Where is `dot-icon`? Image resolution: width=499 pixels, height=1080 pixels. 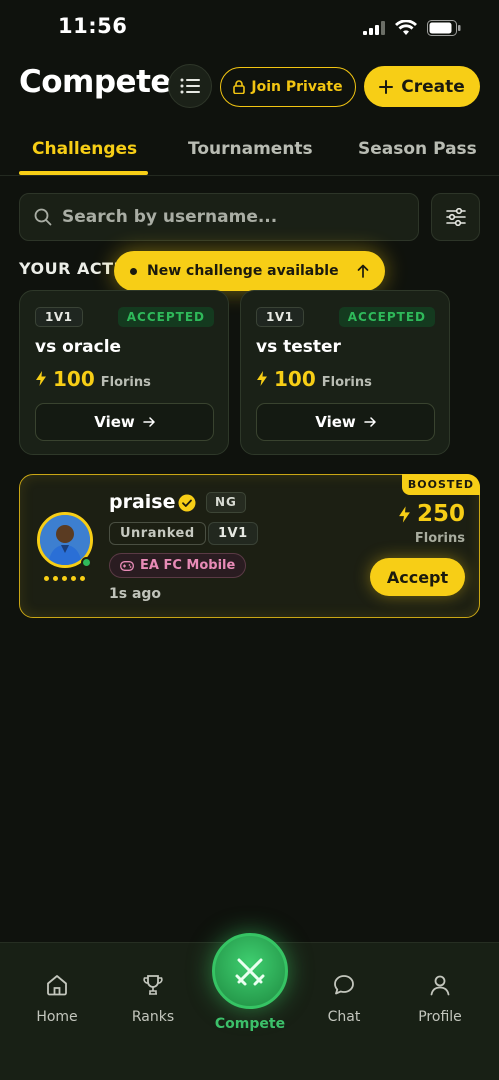
dot-icon is located at coordinates (133, 271).